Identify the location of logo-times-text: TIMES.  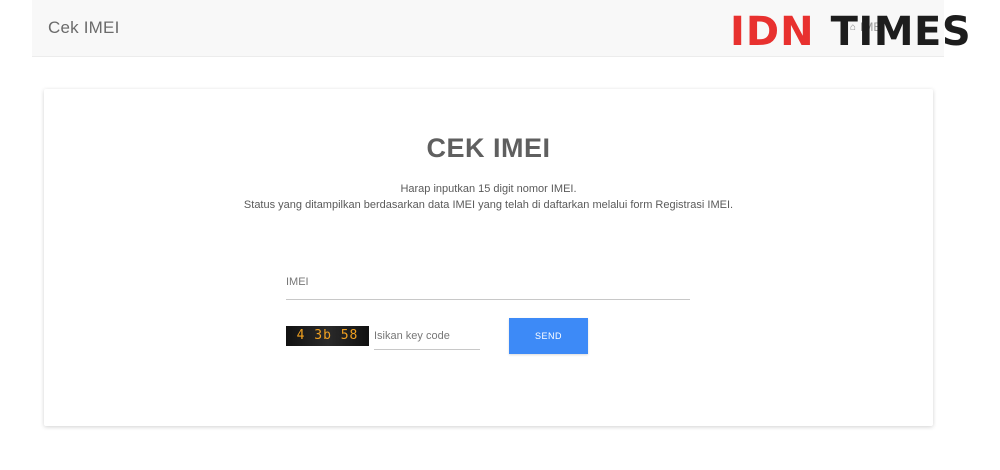
(901, 32).